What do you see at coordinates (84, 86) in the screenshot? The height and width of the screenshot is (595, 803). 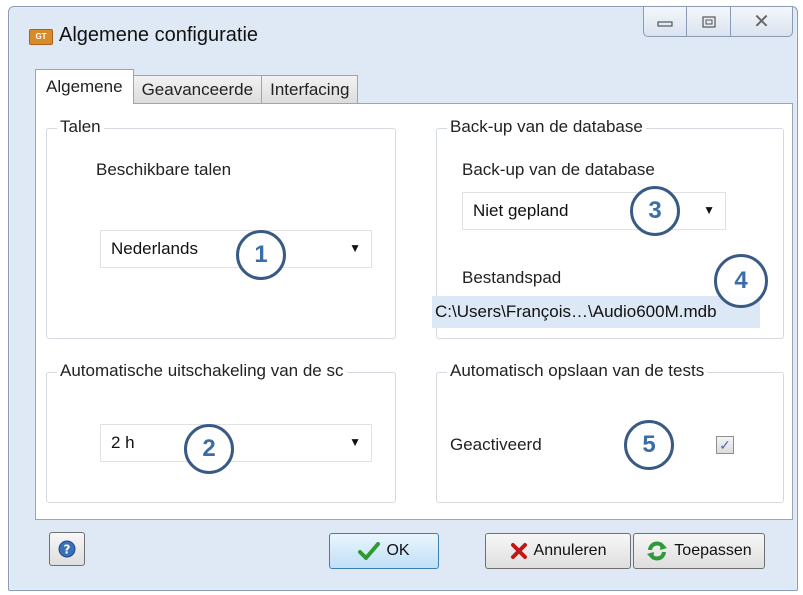 I see `tab-algemene: Algemene` at bounding box center [84, 86].